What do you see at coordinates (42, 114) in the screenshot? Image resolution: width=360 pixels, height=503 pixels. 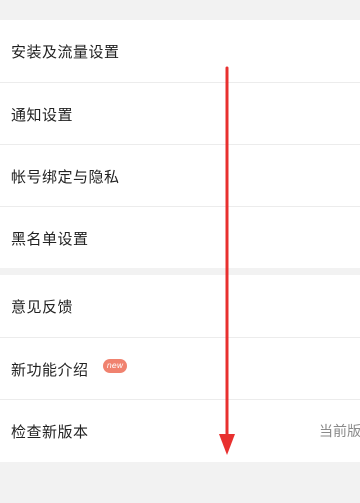 I see `row-label: 通知设置` at bounding box center [42, 114].